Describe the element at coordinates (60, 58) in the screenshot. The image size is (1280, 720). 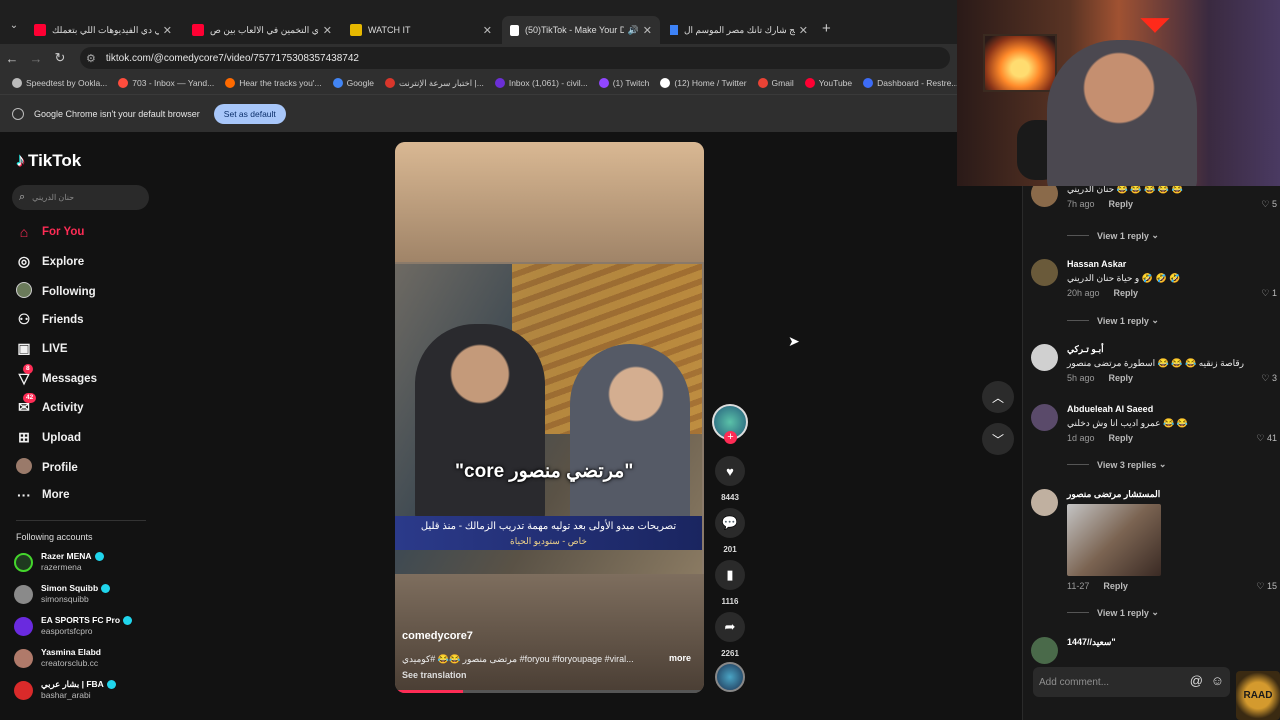
I see `reload-icon: ↻` at that location.